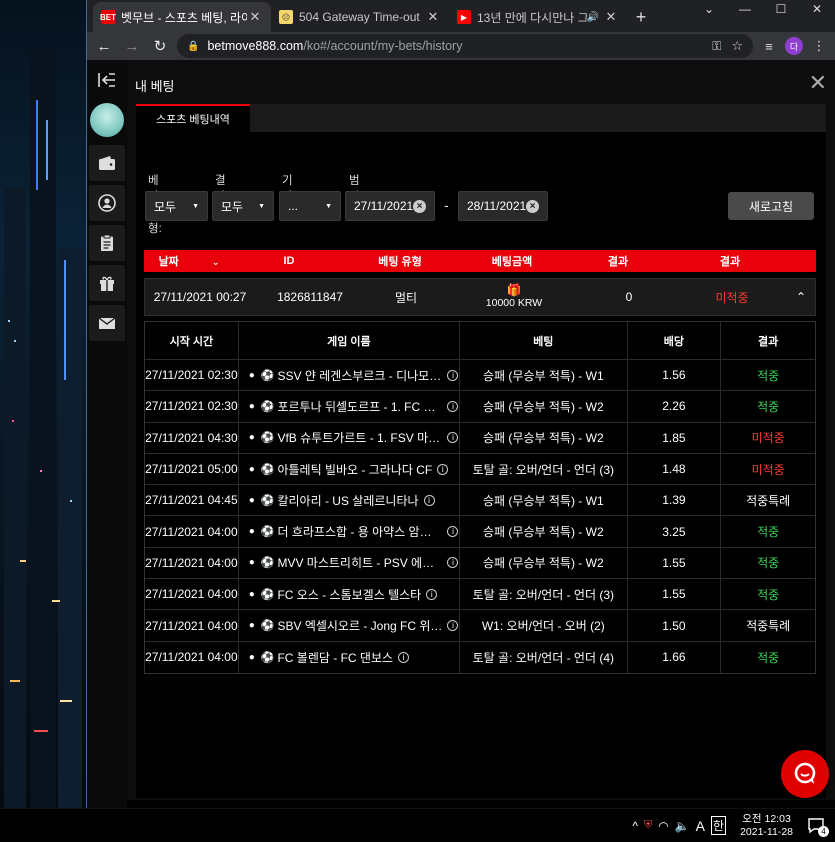  I want to click on header-date: 날짜 ⌄, so click(189, 261).